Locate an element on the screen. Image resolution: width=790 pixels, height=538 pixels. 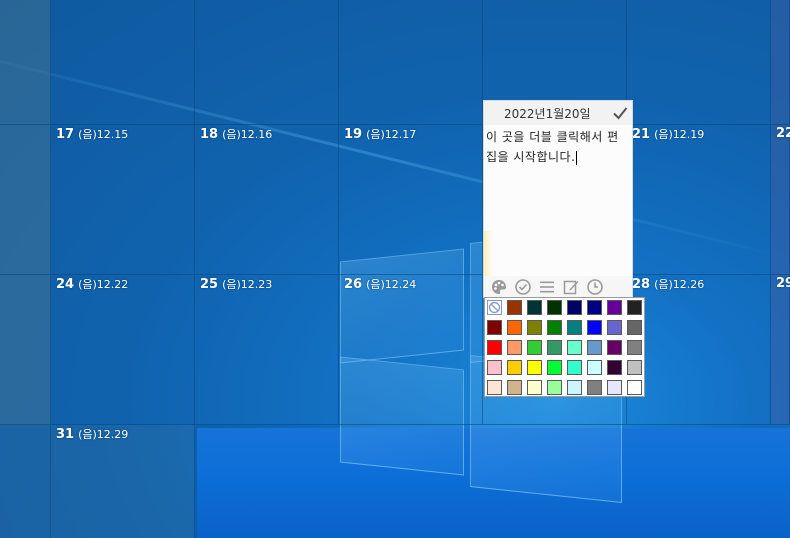
menu-lines-icon is located at coordinates (547, 287).